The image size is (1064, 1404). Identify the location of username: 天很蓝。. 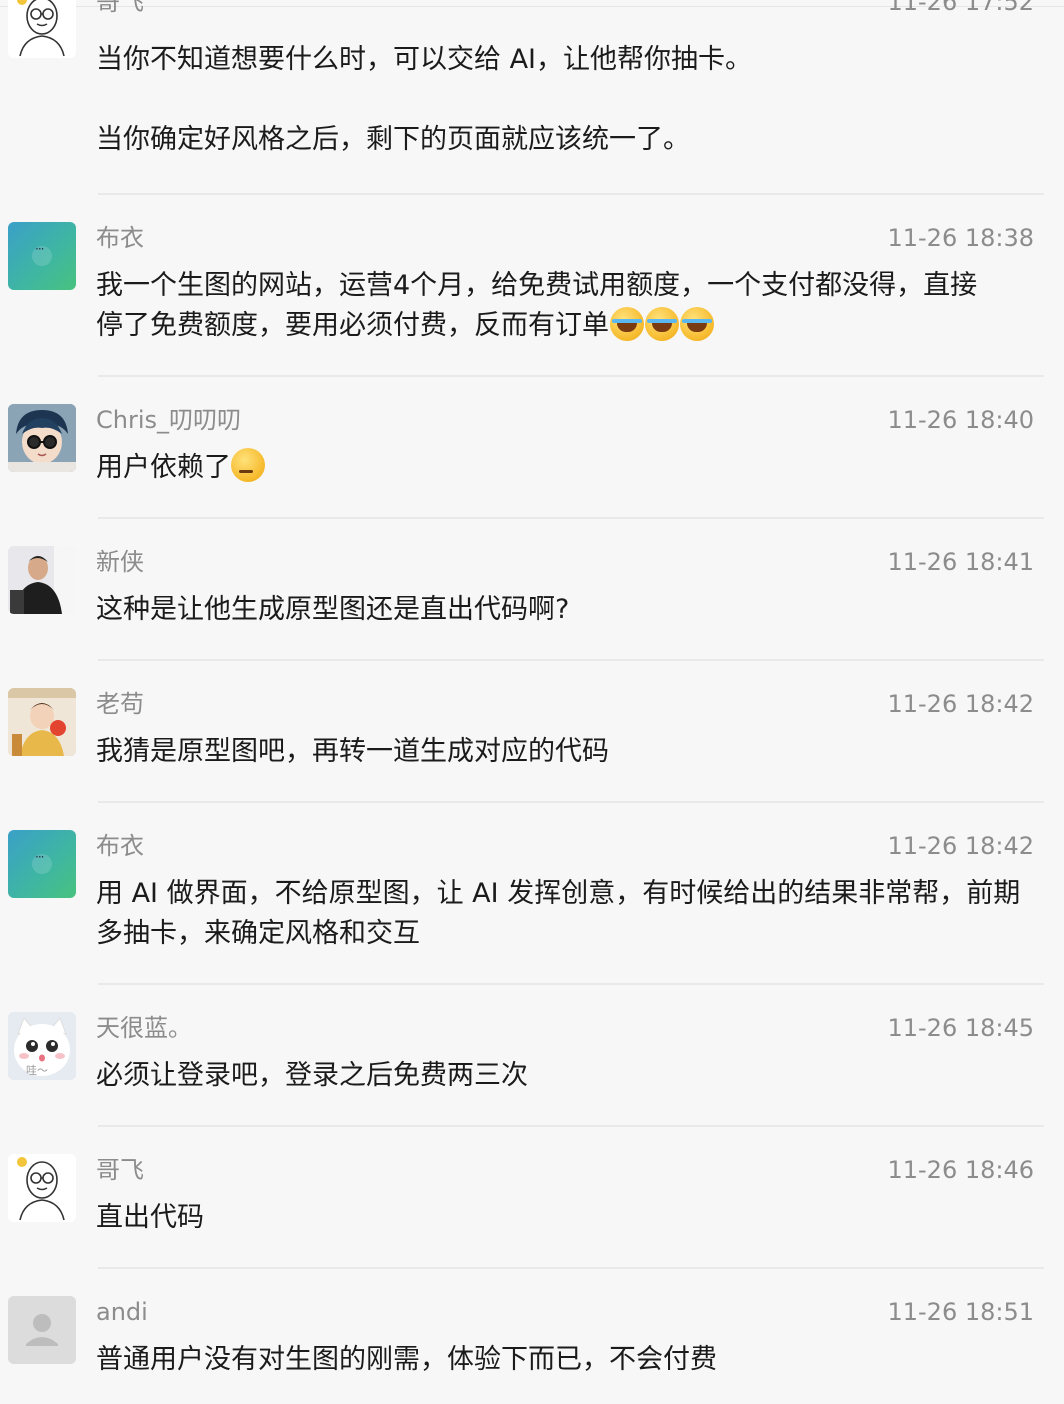
(144, 1028).